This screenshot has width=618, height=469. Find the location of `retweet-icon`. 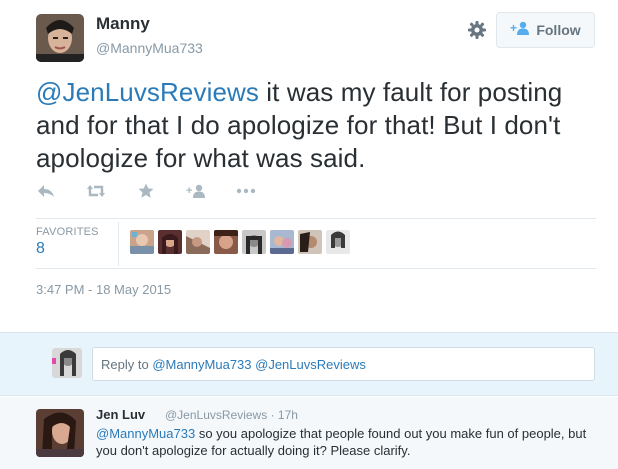

retweet-icon is located at coordinates (96, 191).